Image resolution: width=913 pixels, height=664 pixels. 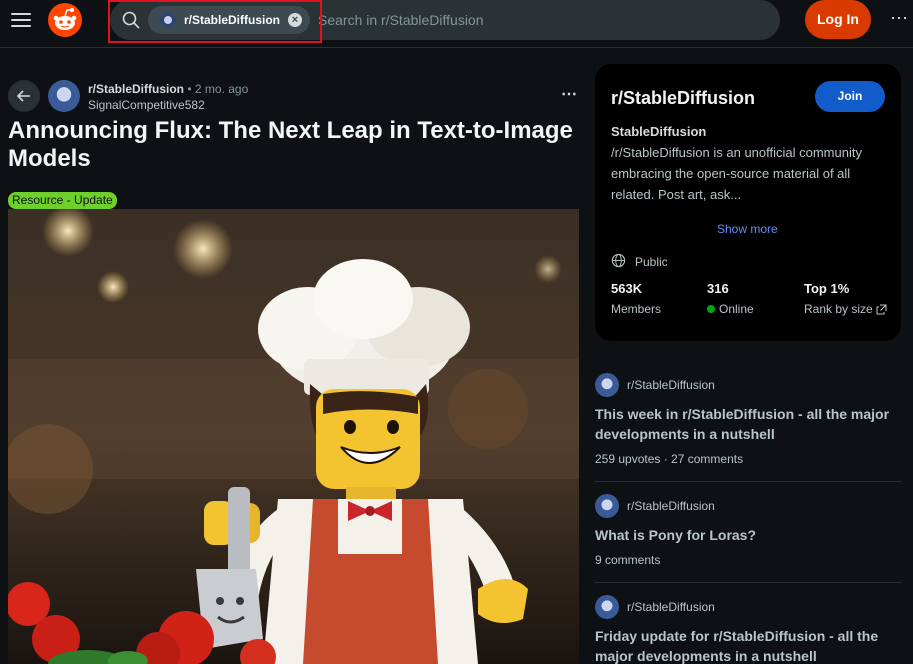 I want to click on stat-members: 563K Members, so click(x=636, y=298).